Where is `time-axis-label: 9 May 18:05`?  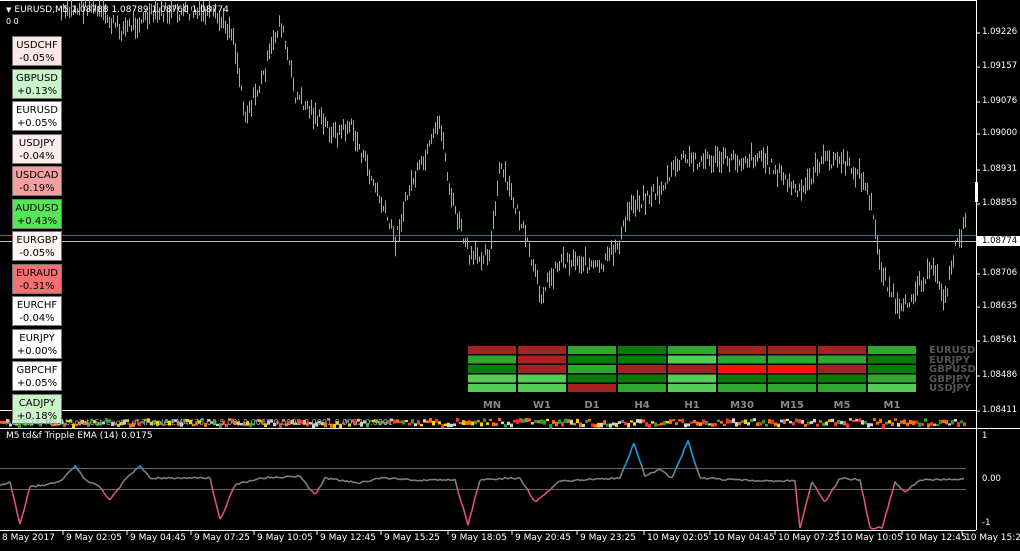 time-axis-label: 9 May 18:05 is located at coordinates (479, 538).